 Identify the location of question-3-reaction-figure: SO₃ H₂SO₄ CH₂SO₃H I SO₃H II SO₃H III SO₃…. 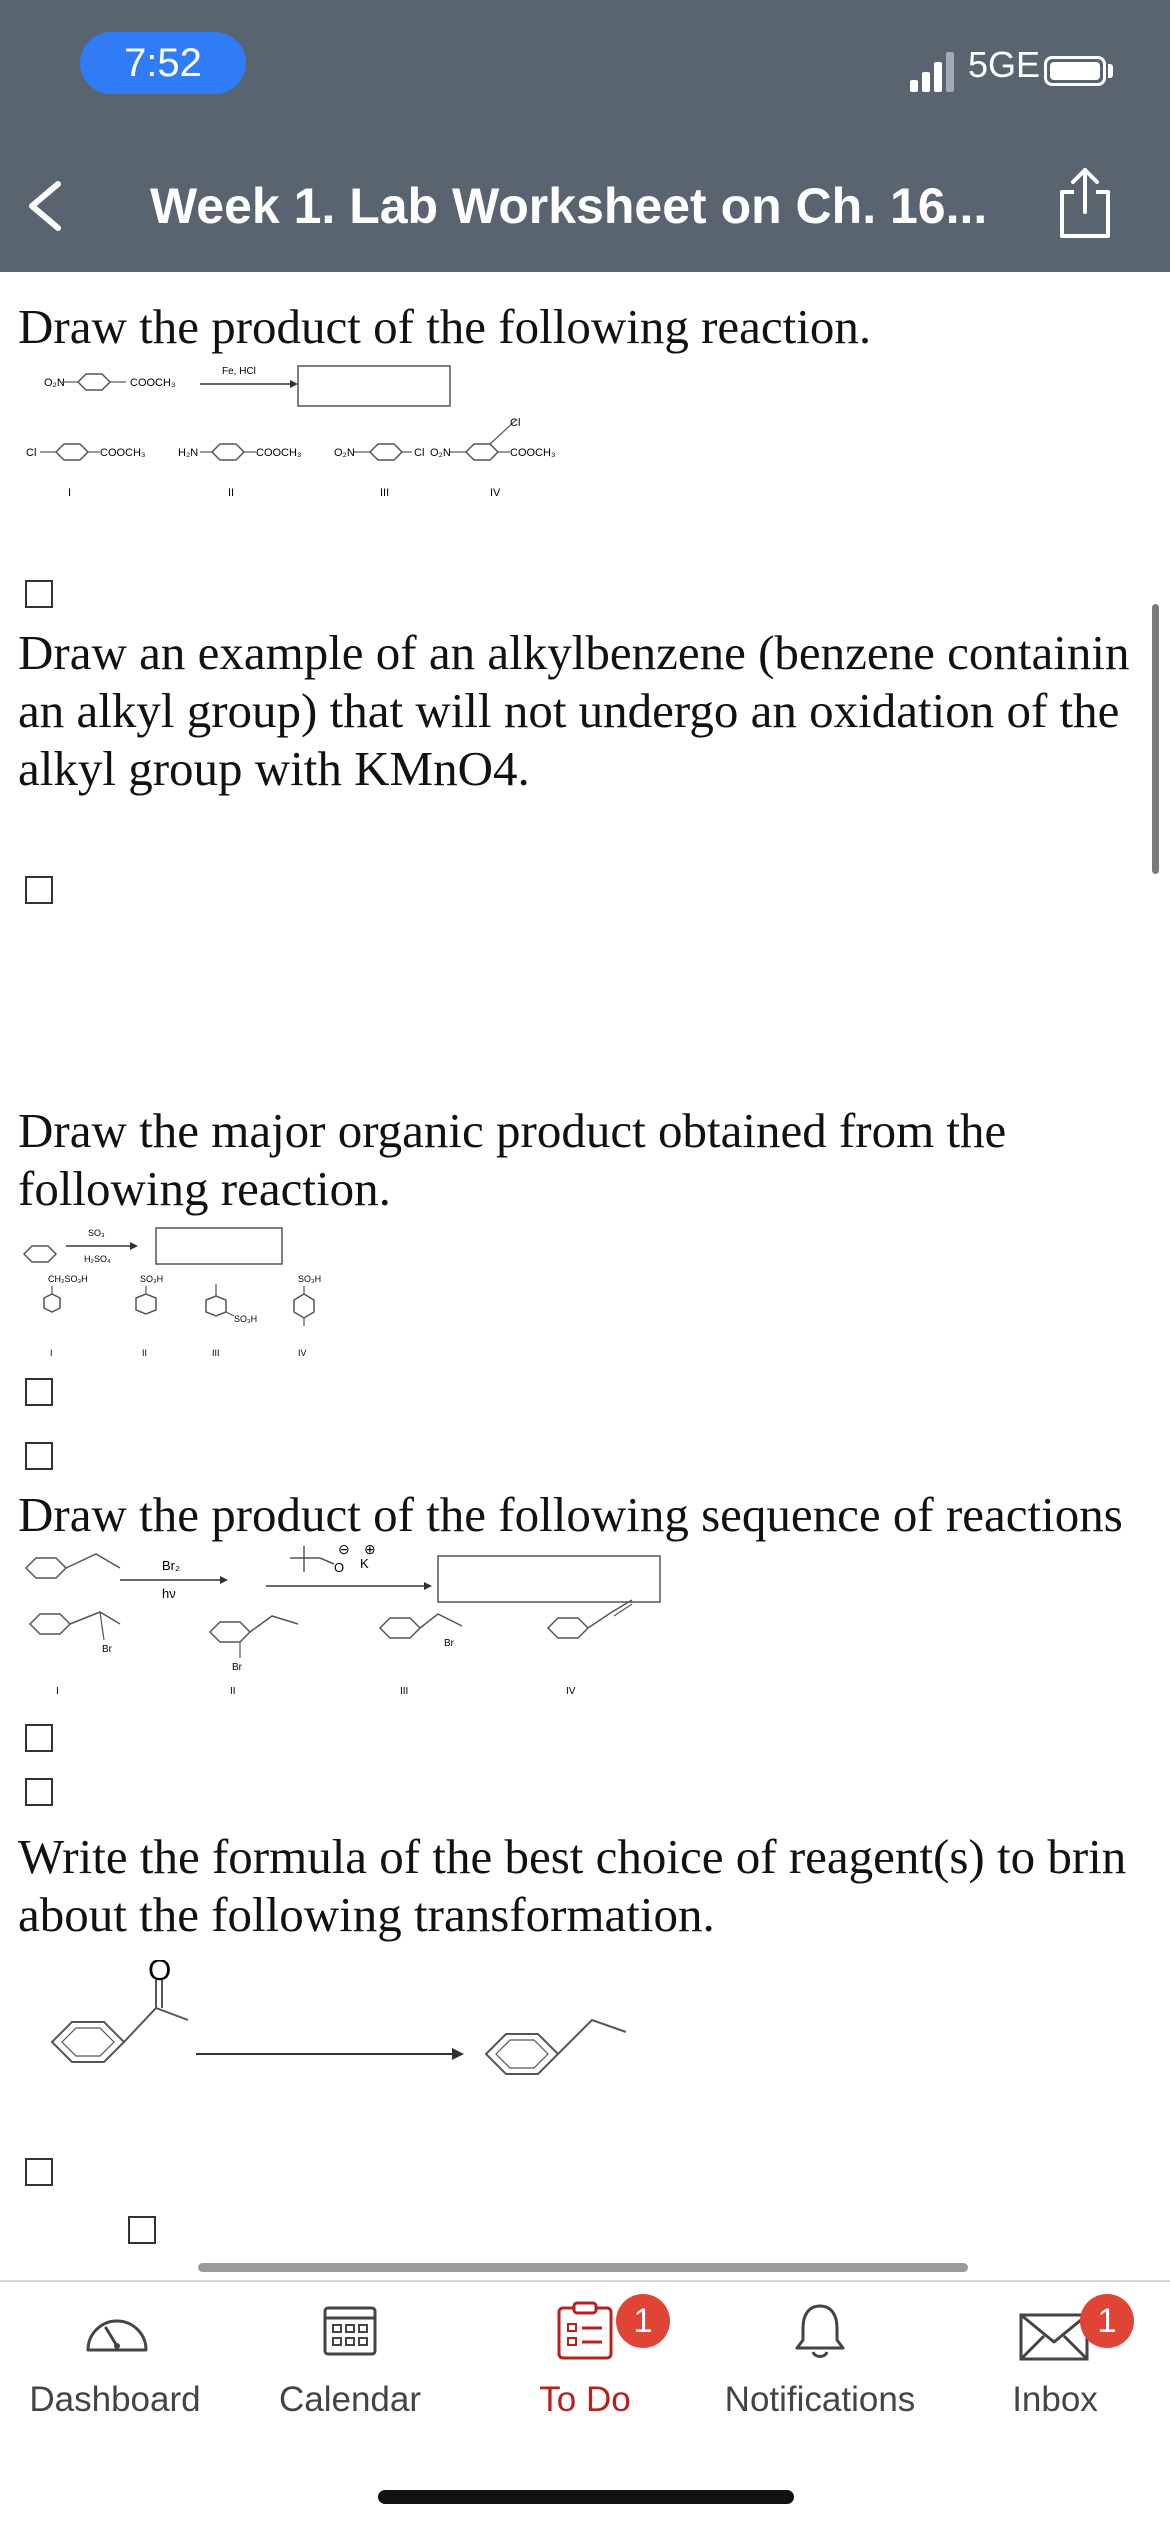
(171, 1292).